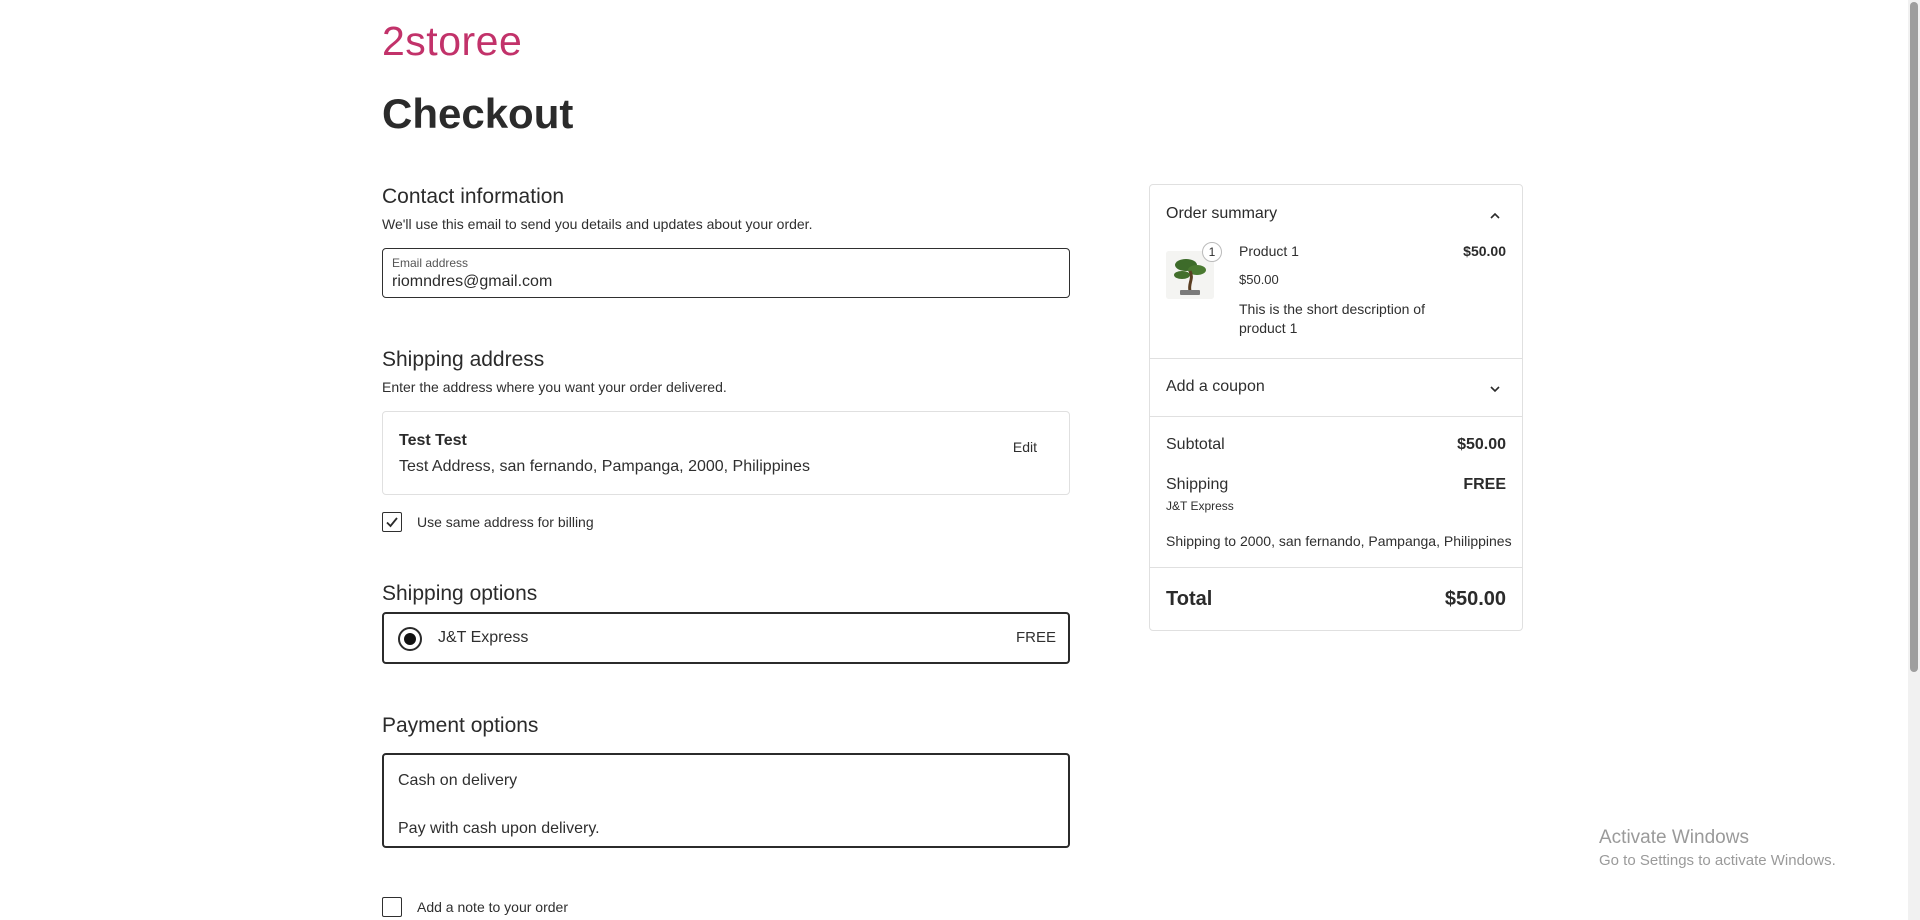 This screenshot has width=1920, height=920. I want to click on add-coupon-toggle: Add a coupon, so click(1215, 387).